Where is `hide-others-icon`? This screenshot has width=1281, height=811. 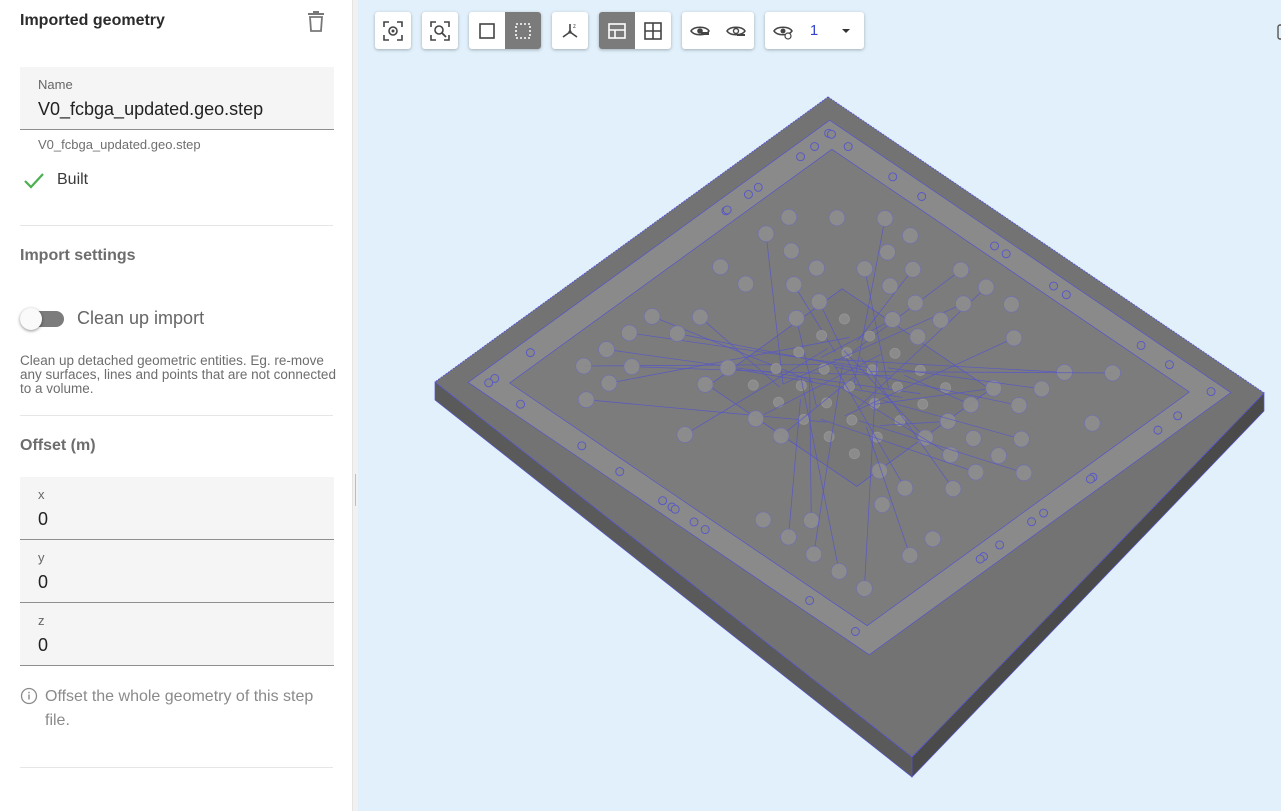
hide-others-icon is located at coordinates (736, 30).